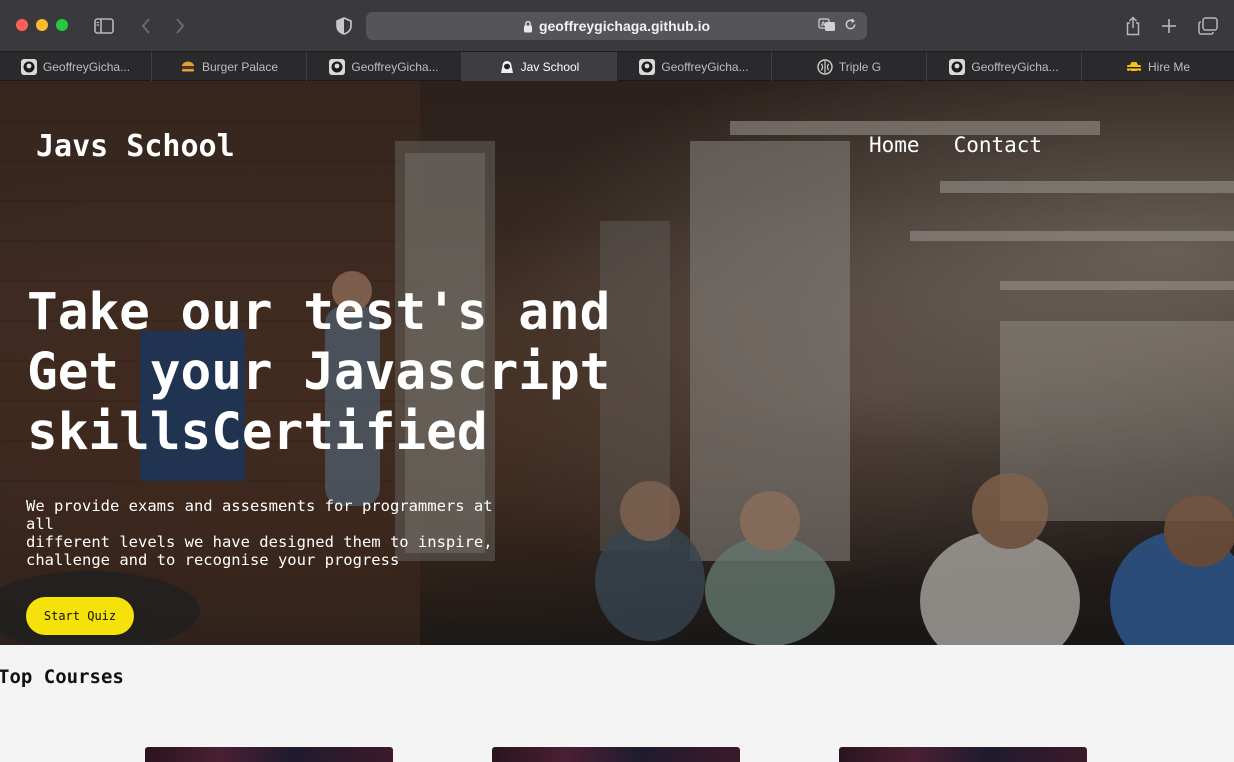  Describe the element at coordinates (1168, 66) in the screenshot. I see `tab-label: Hire Me` at that location.